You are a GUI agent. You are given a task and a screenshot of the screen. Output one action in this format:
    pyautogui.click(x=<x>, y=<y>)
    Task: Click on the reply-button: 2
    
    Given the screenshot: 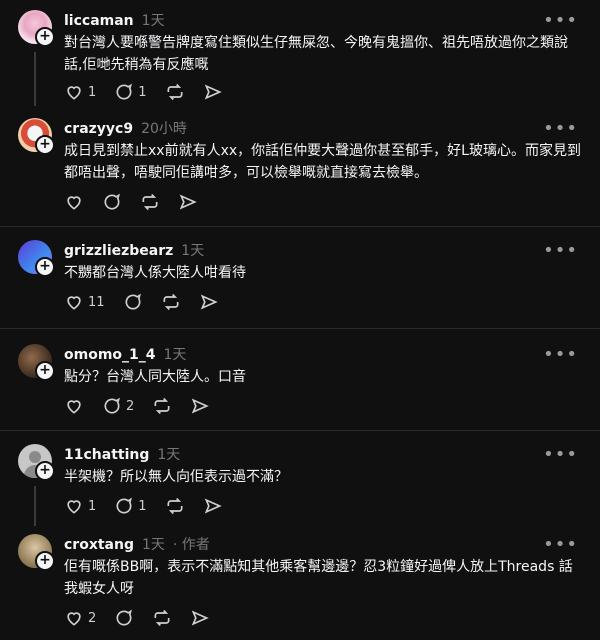 What is the action you would take?
    pyautogui.click(x=118, y=406)
    